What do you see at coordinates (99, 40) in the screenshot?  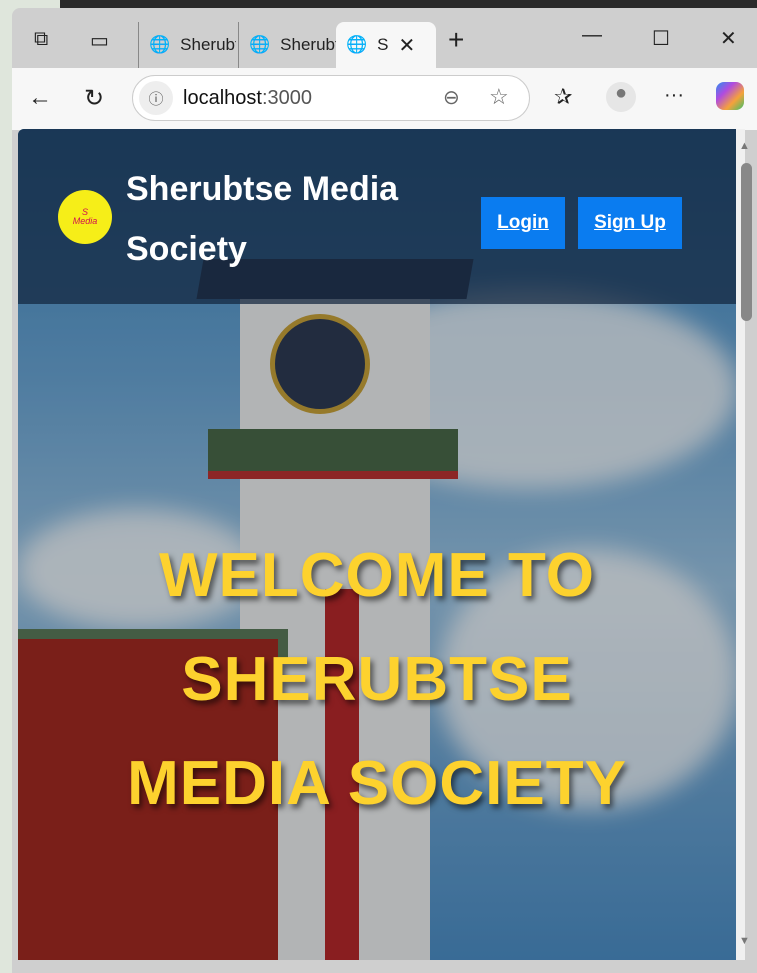 I see `vertical-tabs-icon: ▭` at bounding box center [99, 40].